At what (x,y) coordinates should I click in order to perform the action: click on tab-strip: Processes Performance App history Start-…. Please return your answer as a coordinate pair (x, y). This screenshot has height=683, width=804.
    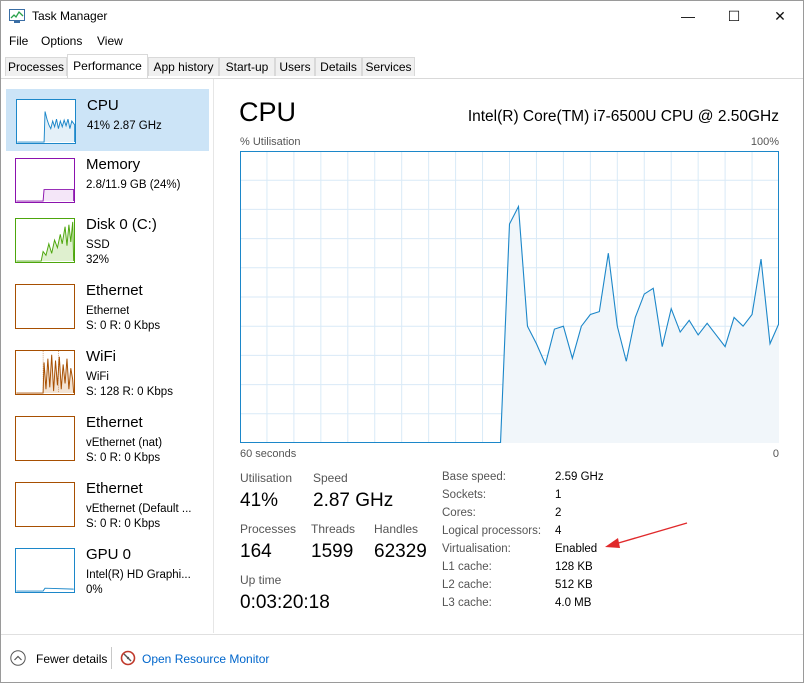
    Looking at the image, I should click on (402, 66).